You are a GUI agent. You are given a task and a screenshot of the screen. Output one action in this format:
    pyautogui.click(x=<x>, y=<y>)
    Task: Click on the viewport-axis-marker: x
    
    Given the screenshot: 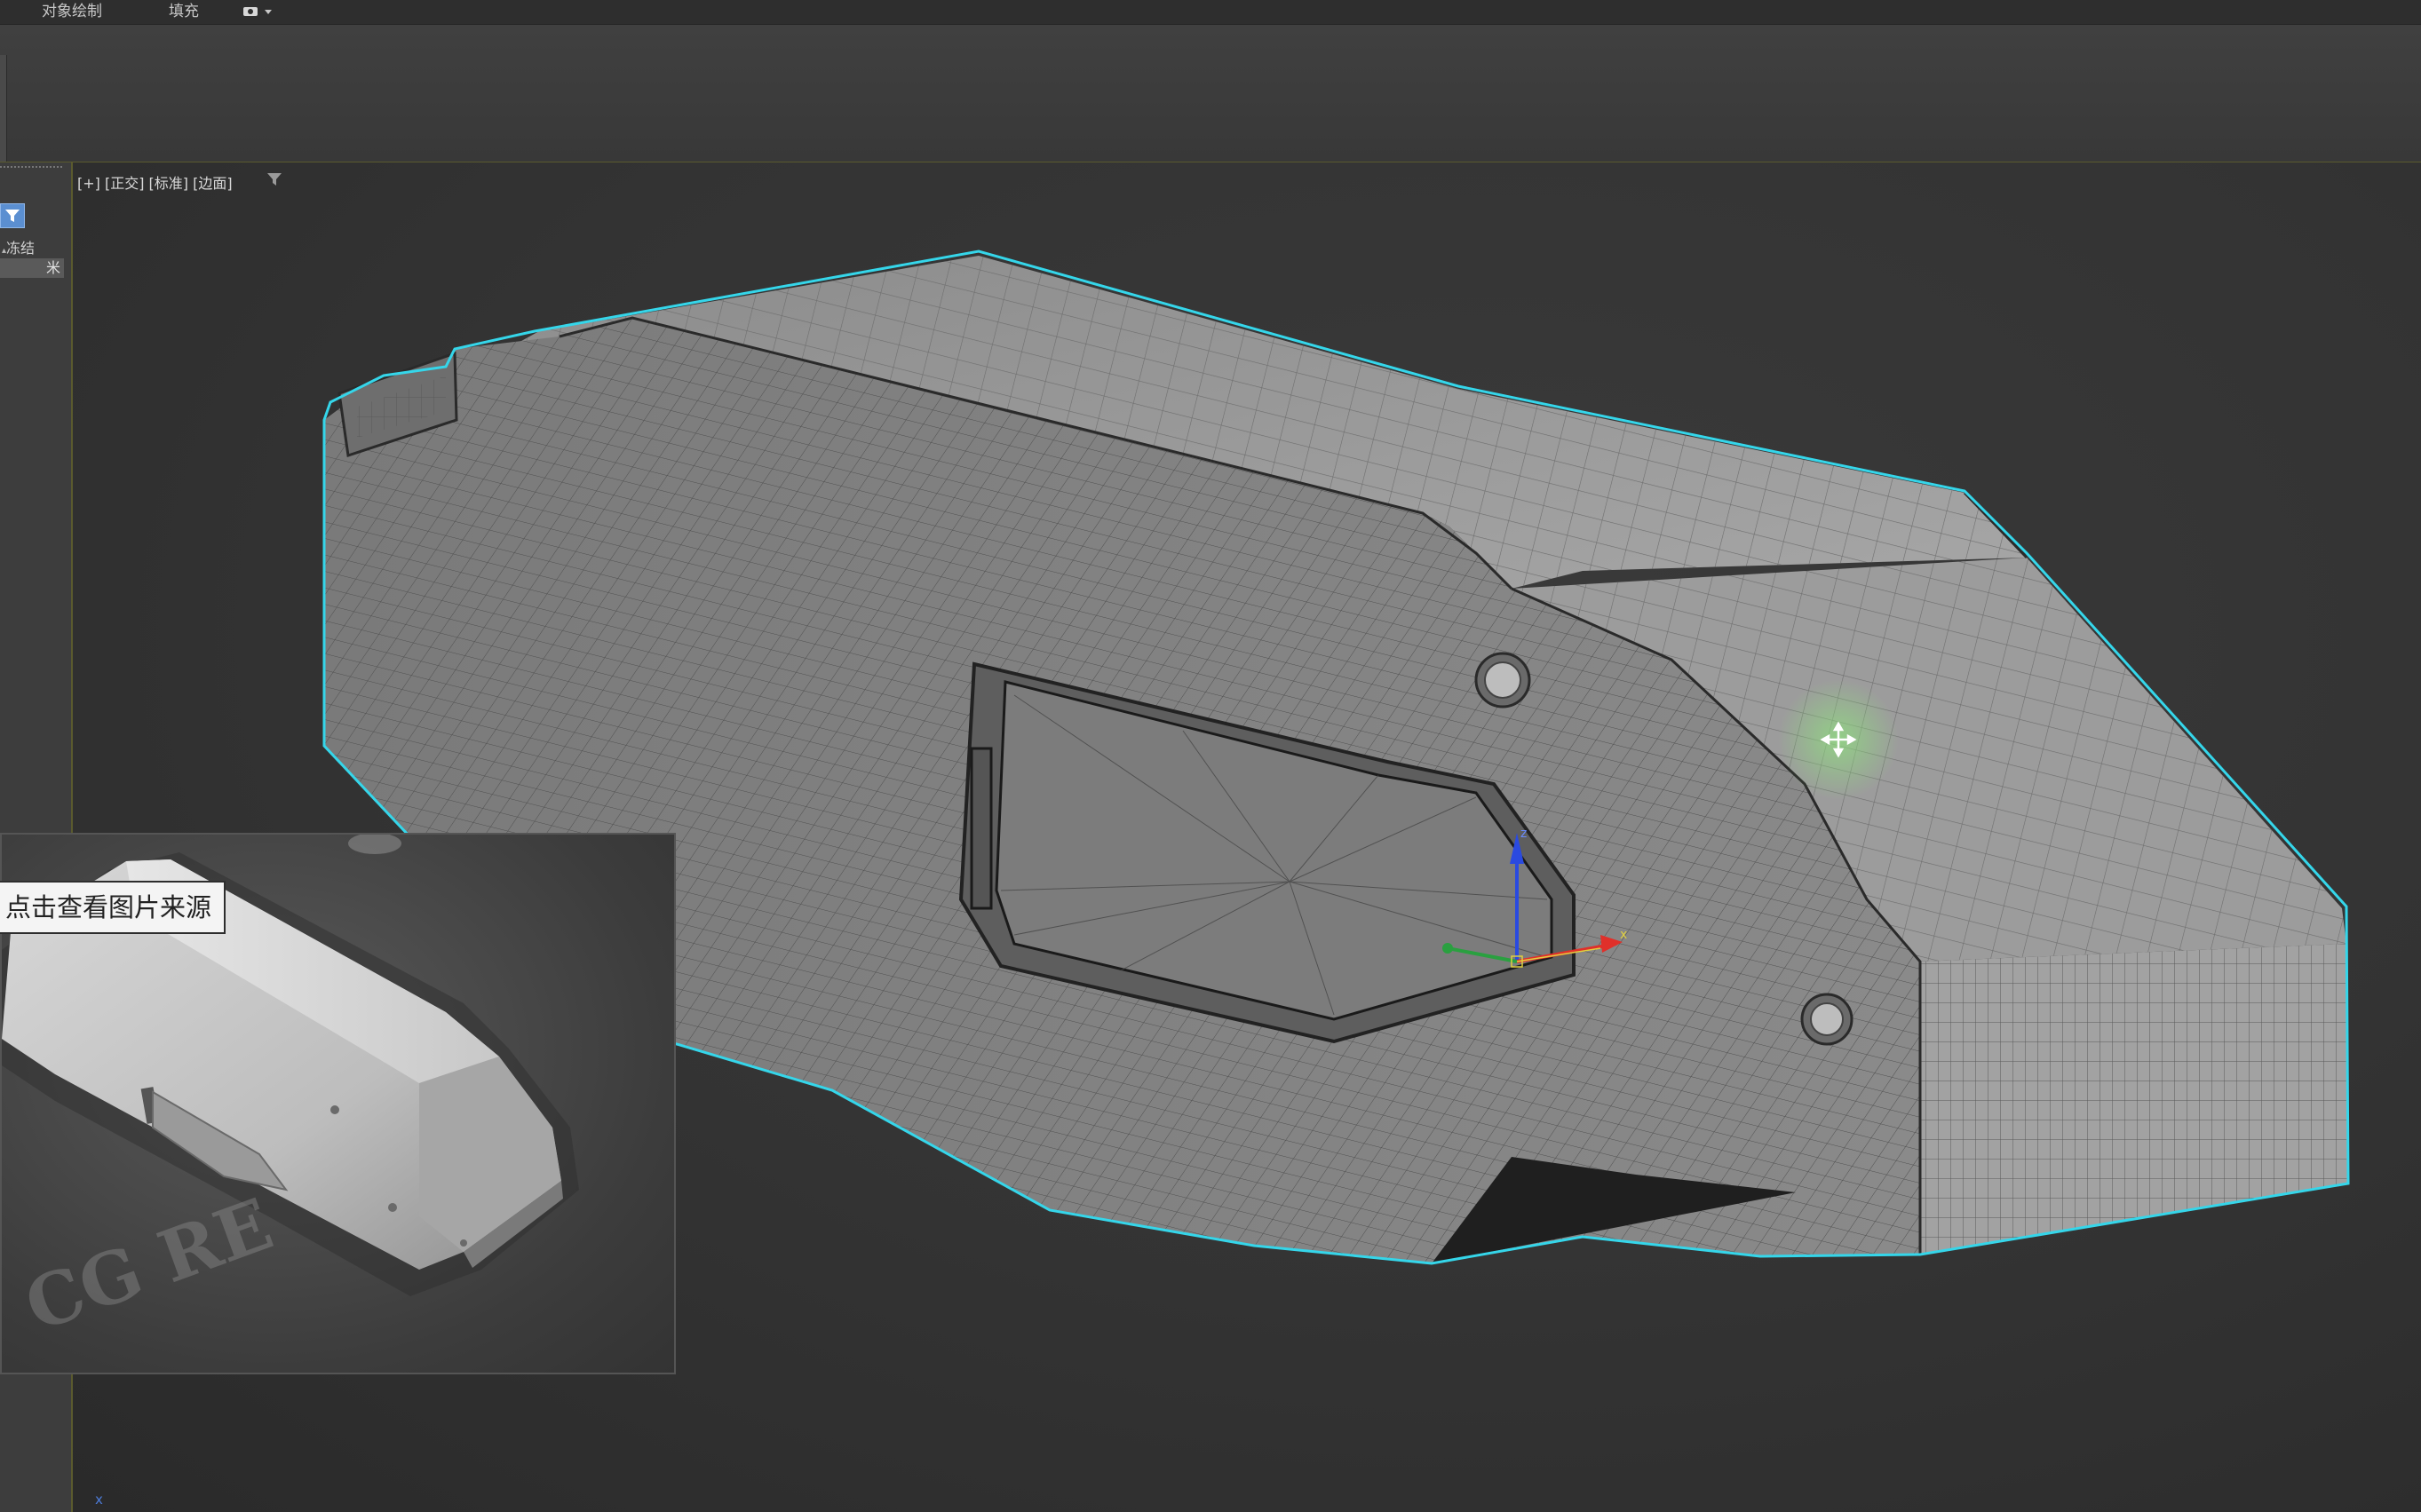 What is the action you would take?
    pyautogui.click(x=99, y=1500)
    